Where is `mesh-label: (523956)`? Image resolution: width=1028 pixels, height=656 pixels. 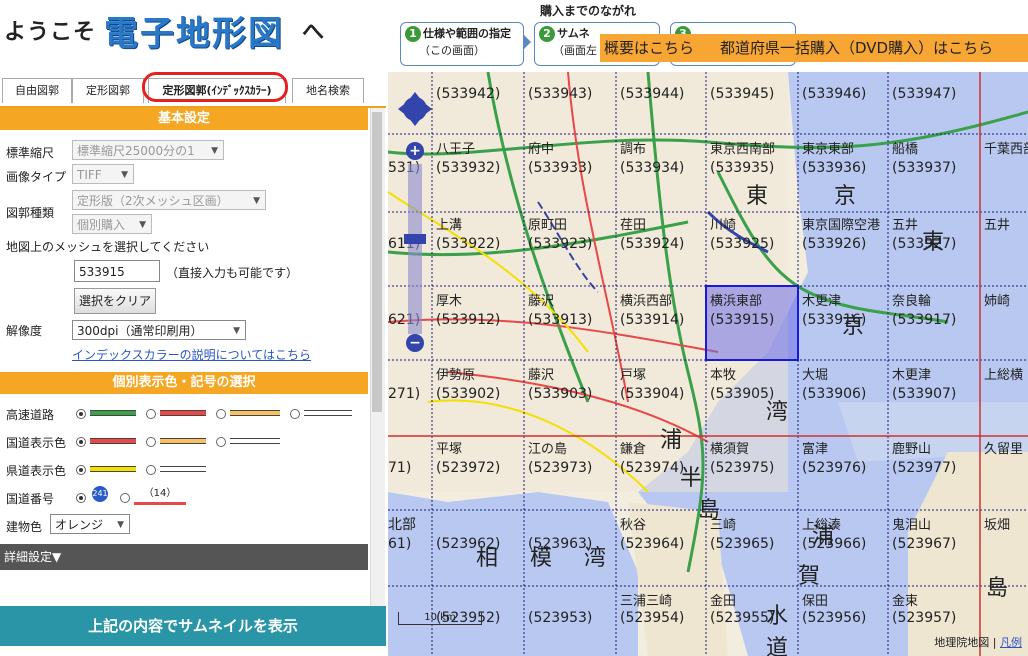 mesh-label: (523956) is located at coordinates (834, 618).